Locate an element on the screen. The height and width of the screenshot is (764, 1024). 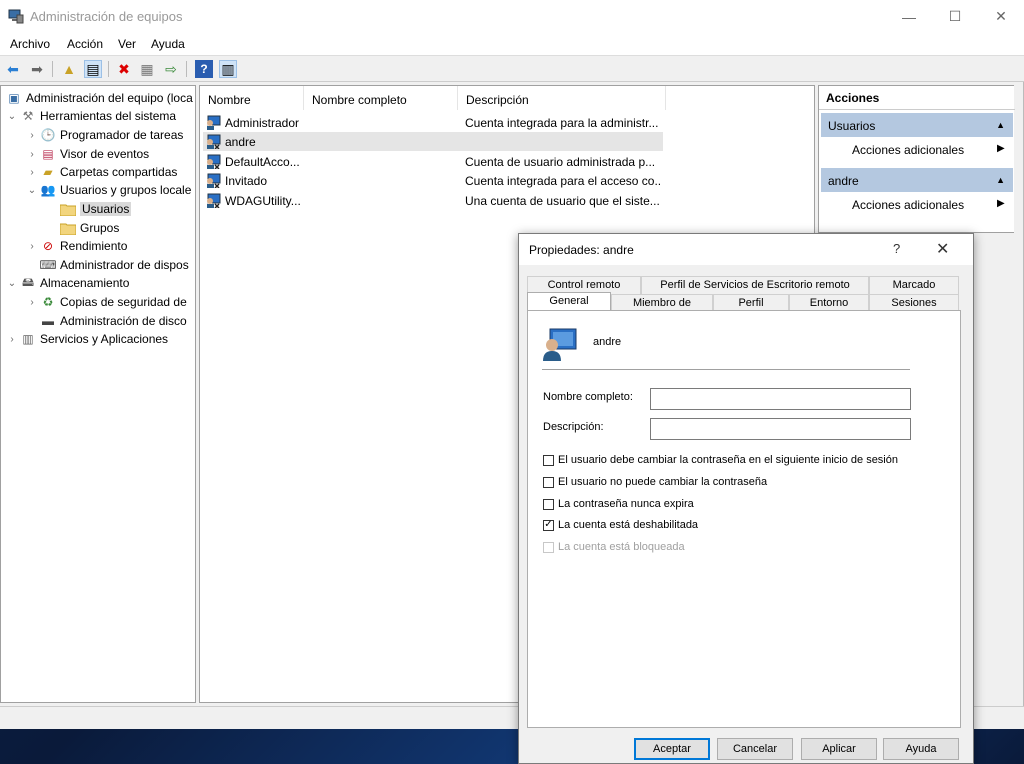
properties-icon: ▦ is located at coordinates (147, 69).